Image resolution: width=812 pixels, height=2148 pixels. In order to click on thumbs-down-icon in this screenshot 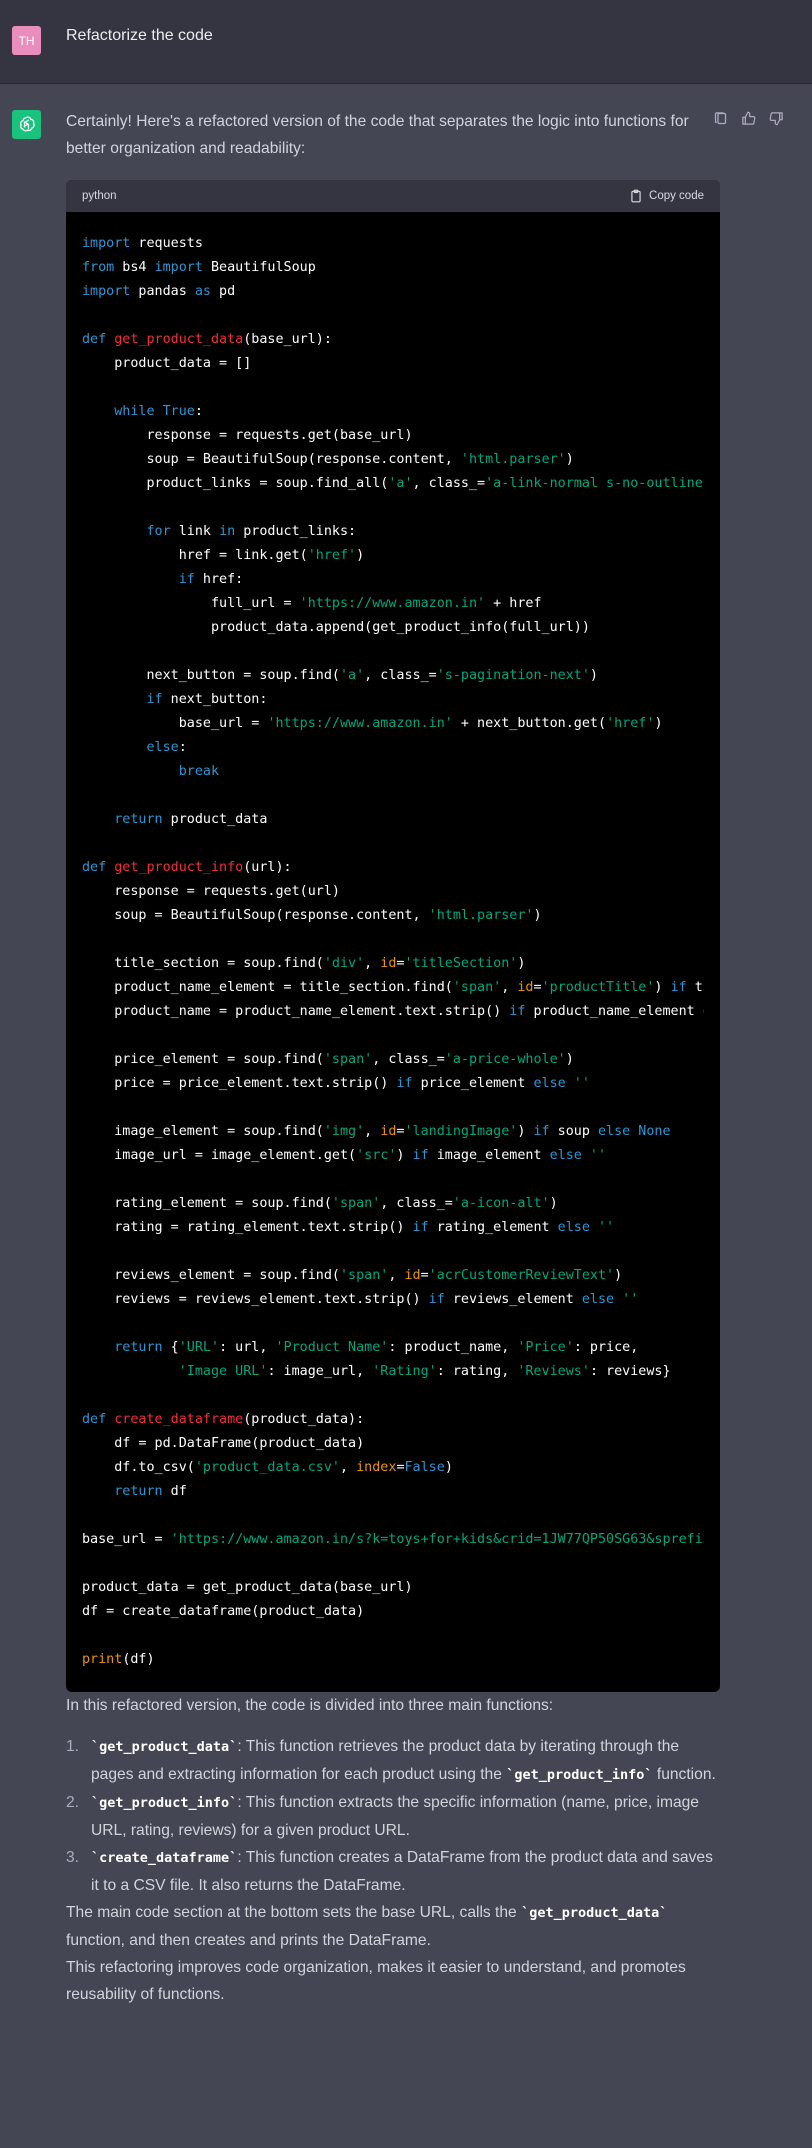, I will do `click(776, 118)`.